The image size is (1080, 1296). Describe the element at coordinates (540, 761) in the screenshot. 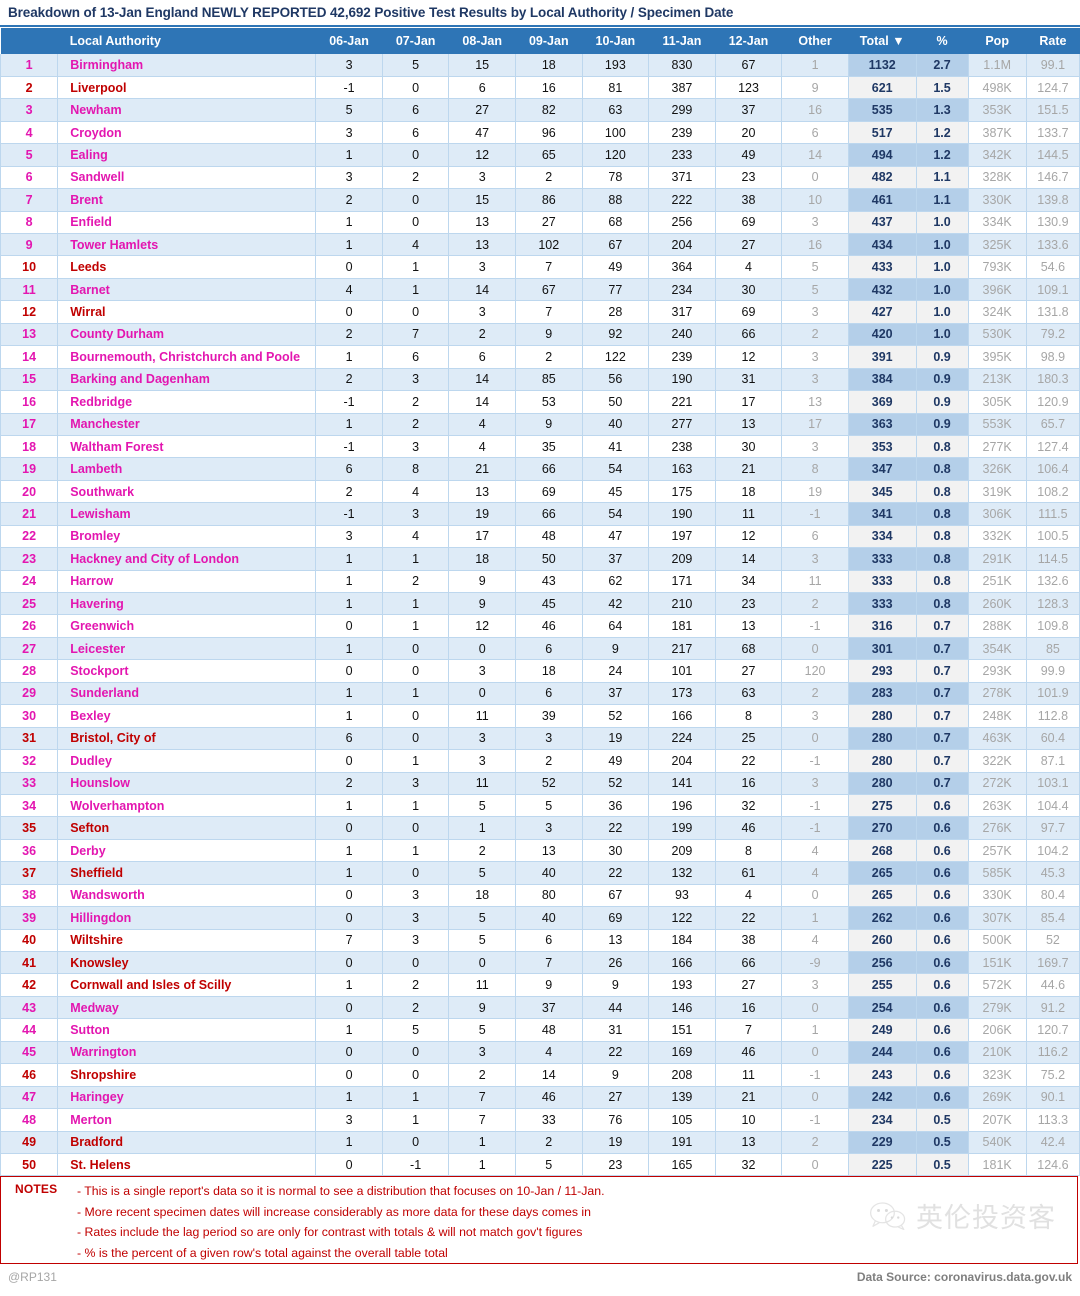

I see `table-row: 32 Dudley 0 1 3 2 49 204 22 -1 280 0.7 322K 87.1` at that location.